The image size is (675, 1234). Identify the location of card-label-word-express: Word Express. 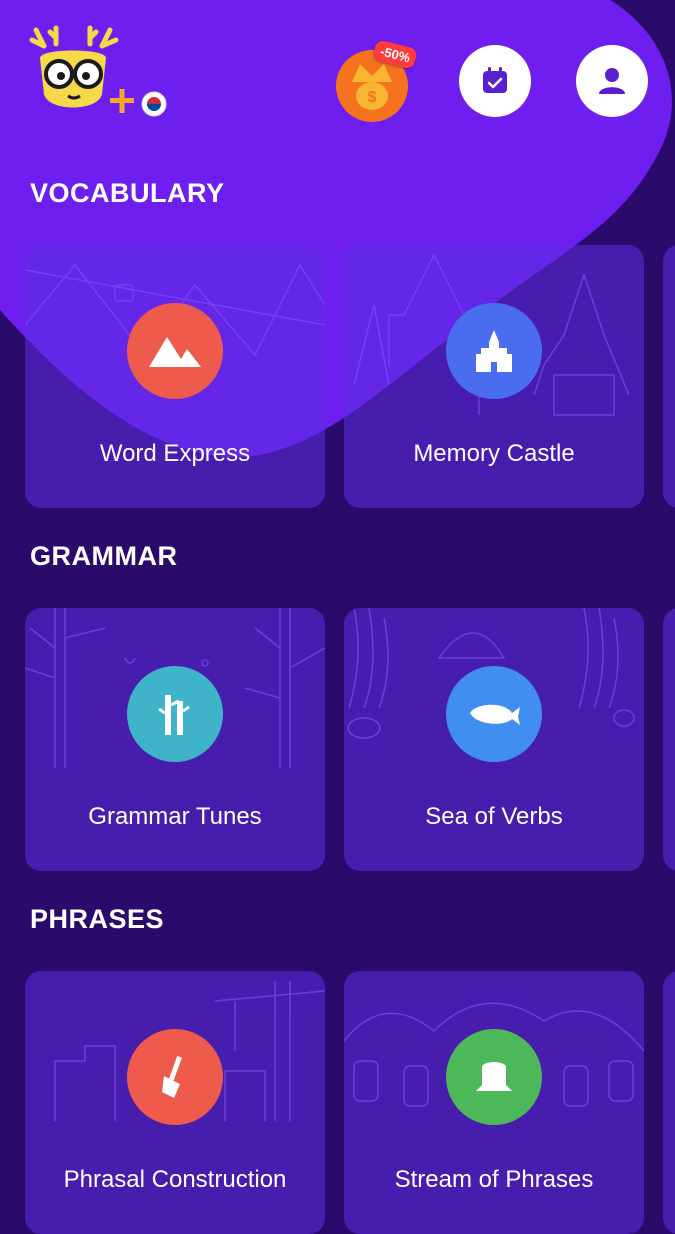
(175, 453).